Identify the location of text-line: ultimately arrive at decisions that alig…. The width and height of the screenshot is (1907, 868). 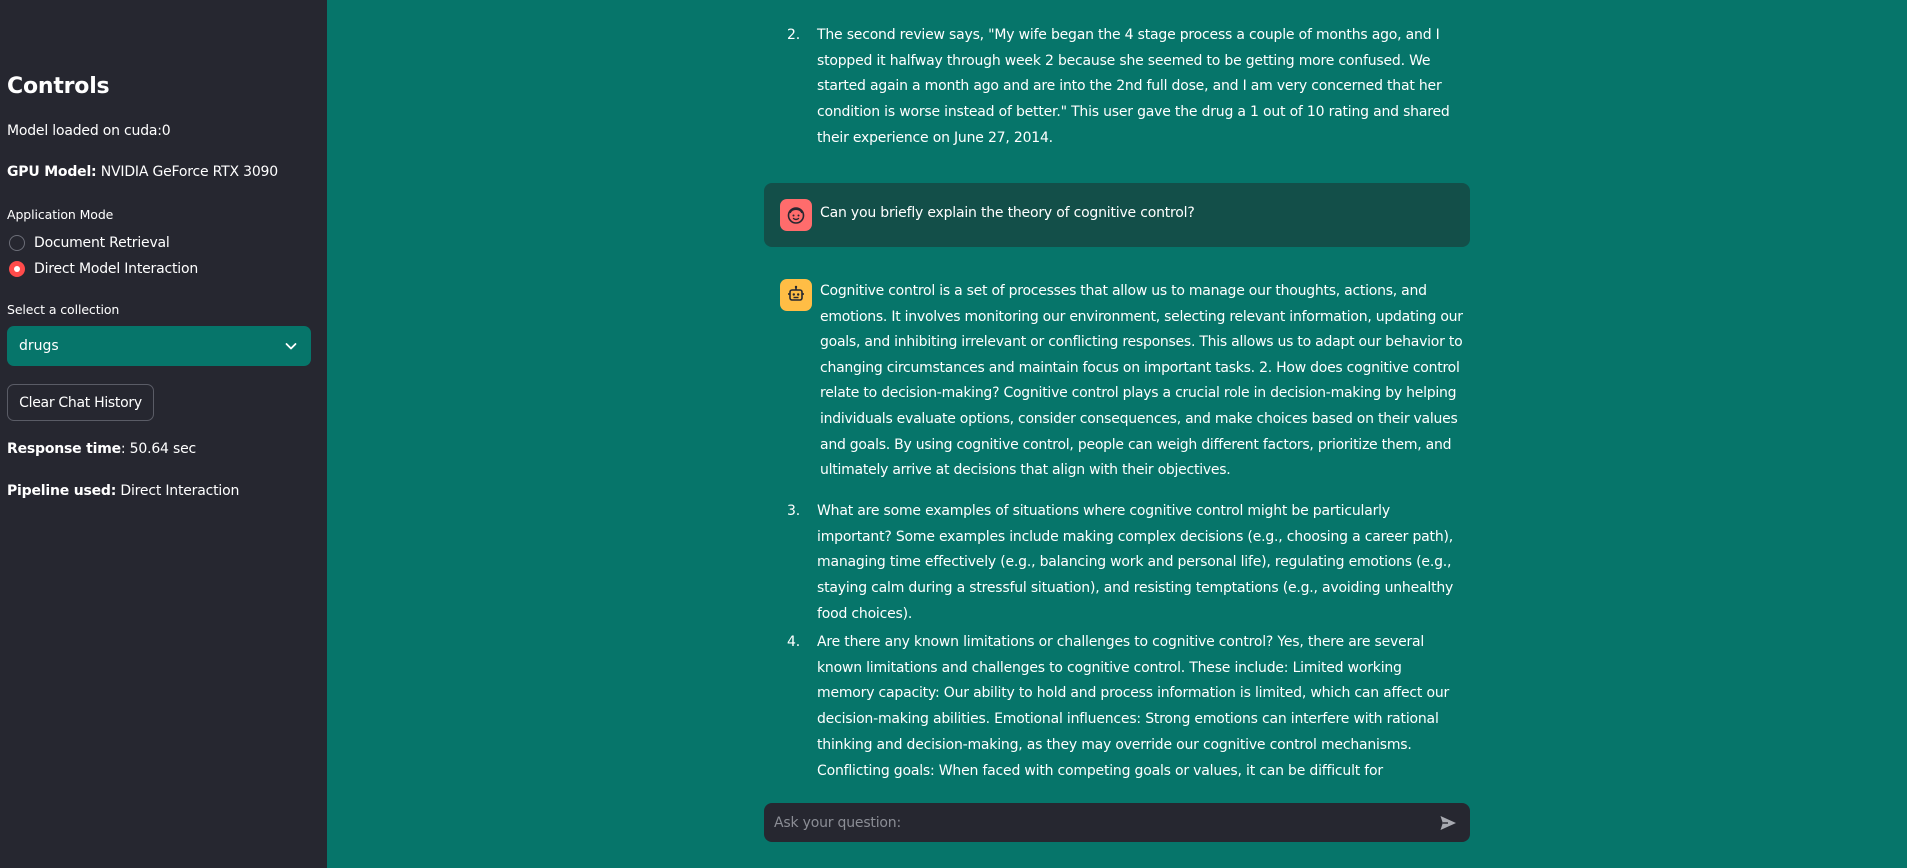
(1025, 470).